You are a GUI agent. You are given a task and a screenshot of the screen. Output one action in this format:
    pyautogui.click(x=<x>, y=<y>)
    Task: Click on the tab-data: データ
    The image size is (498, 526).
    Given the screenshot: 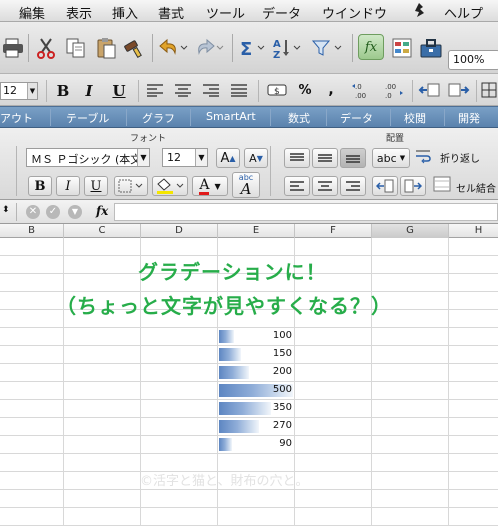 What is the action you would take?
    pyautogui.click(x=356, y=118)
    